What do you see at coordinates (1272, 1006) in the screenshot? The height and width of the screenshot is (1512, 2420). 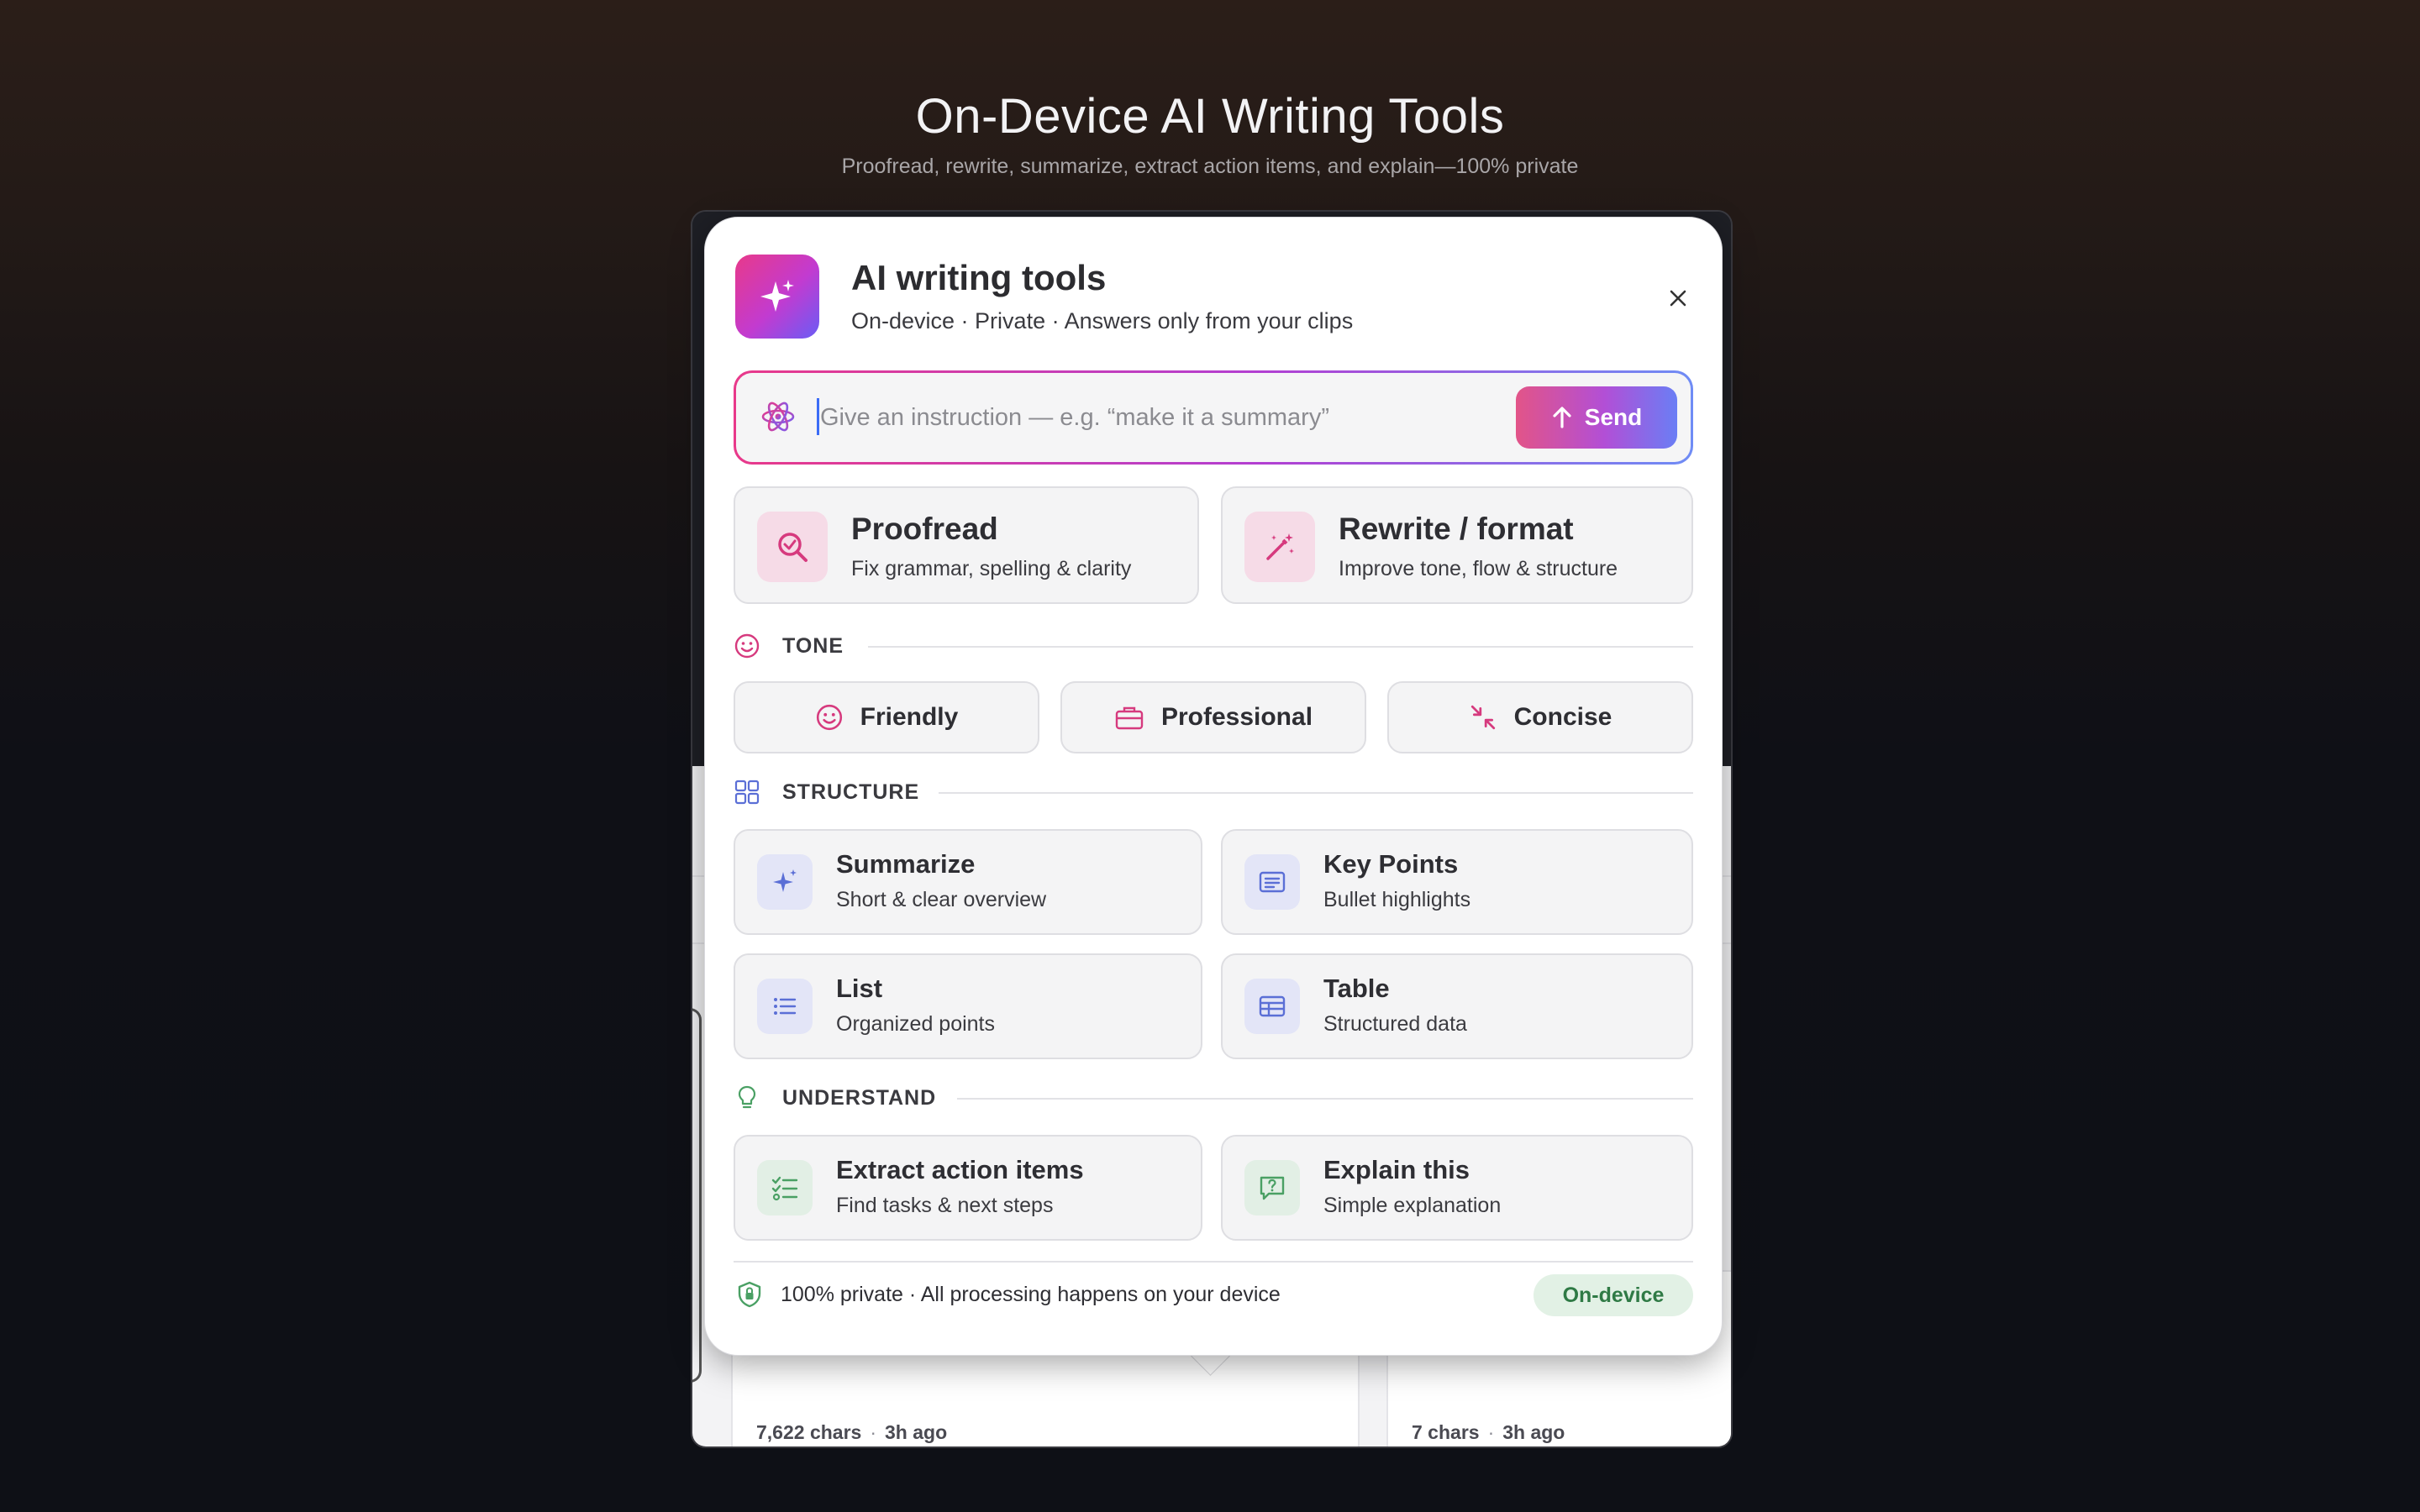 I see `table-icon` at bounding box center [1272, 1006].